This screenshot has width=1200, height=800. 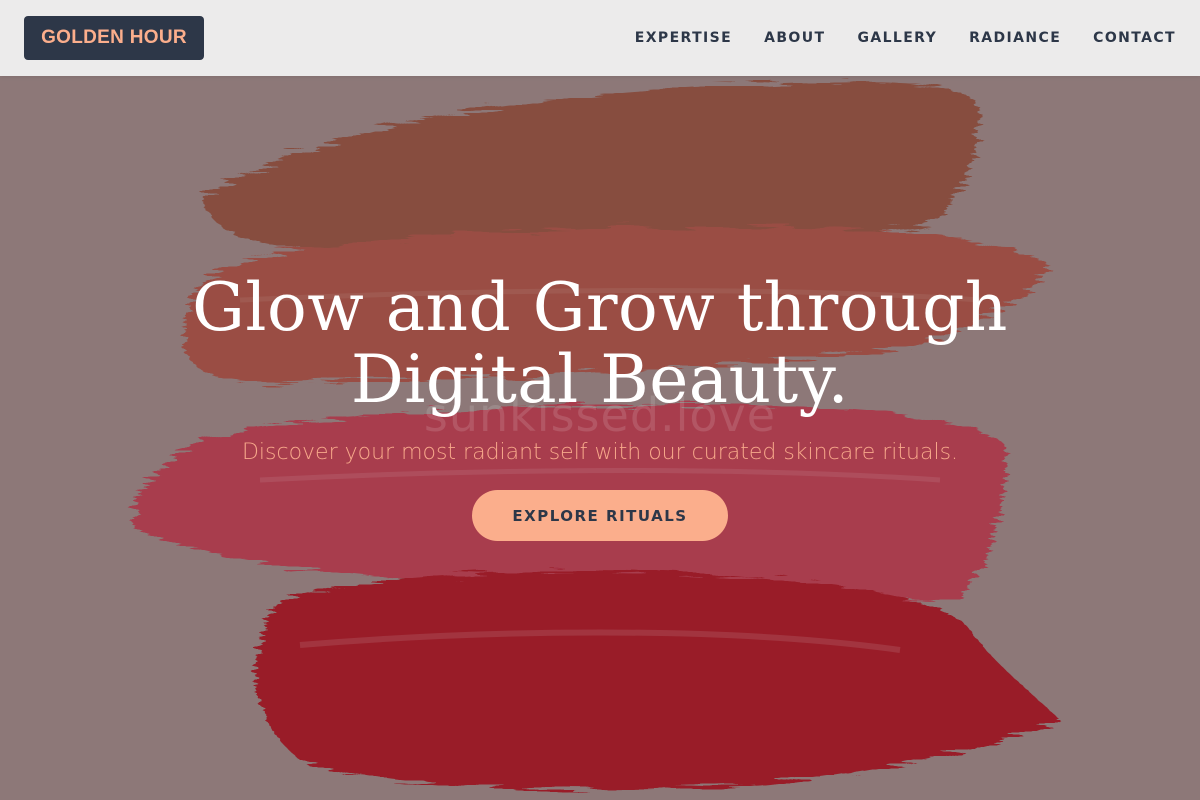 What do you see at coordinates (1134, 38) in the screenshot?
I see `nav-link-contact: CONTACT` at bounding box center [1134, 38].